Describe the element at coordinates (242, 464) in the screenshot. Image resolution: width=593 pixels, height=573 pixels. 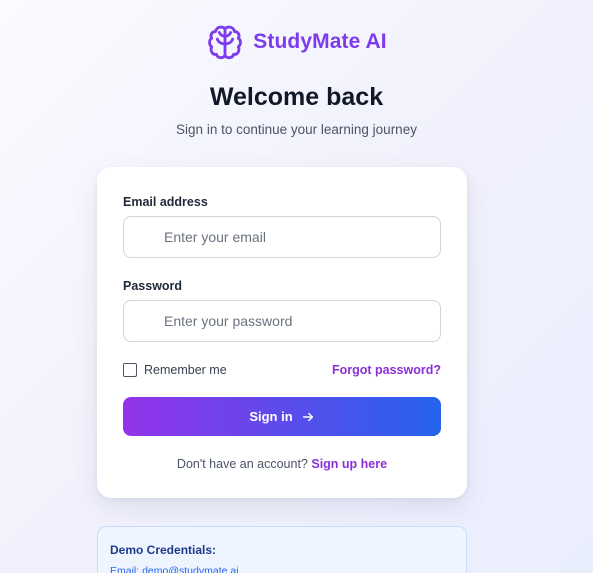
I see `signup-prompt: Don't have an account?` at that location.